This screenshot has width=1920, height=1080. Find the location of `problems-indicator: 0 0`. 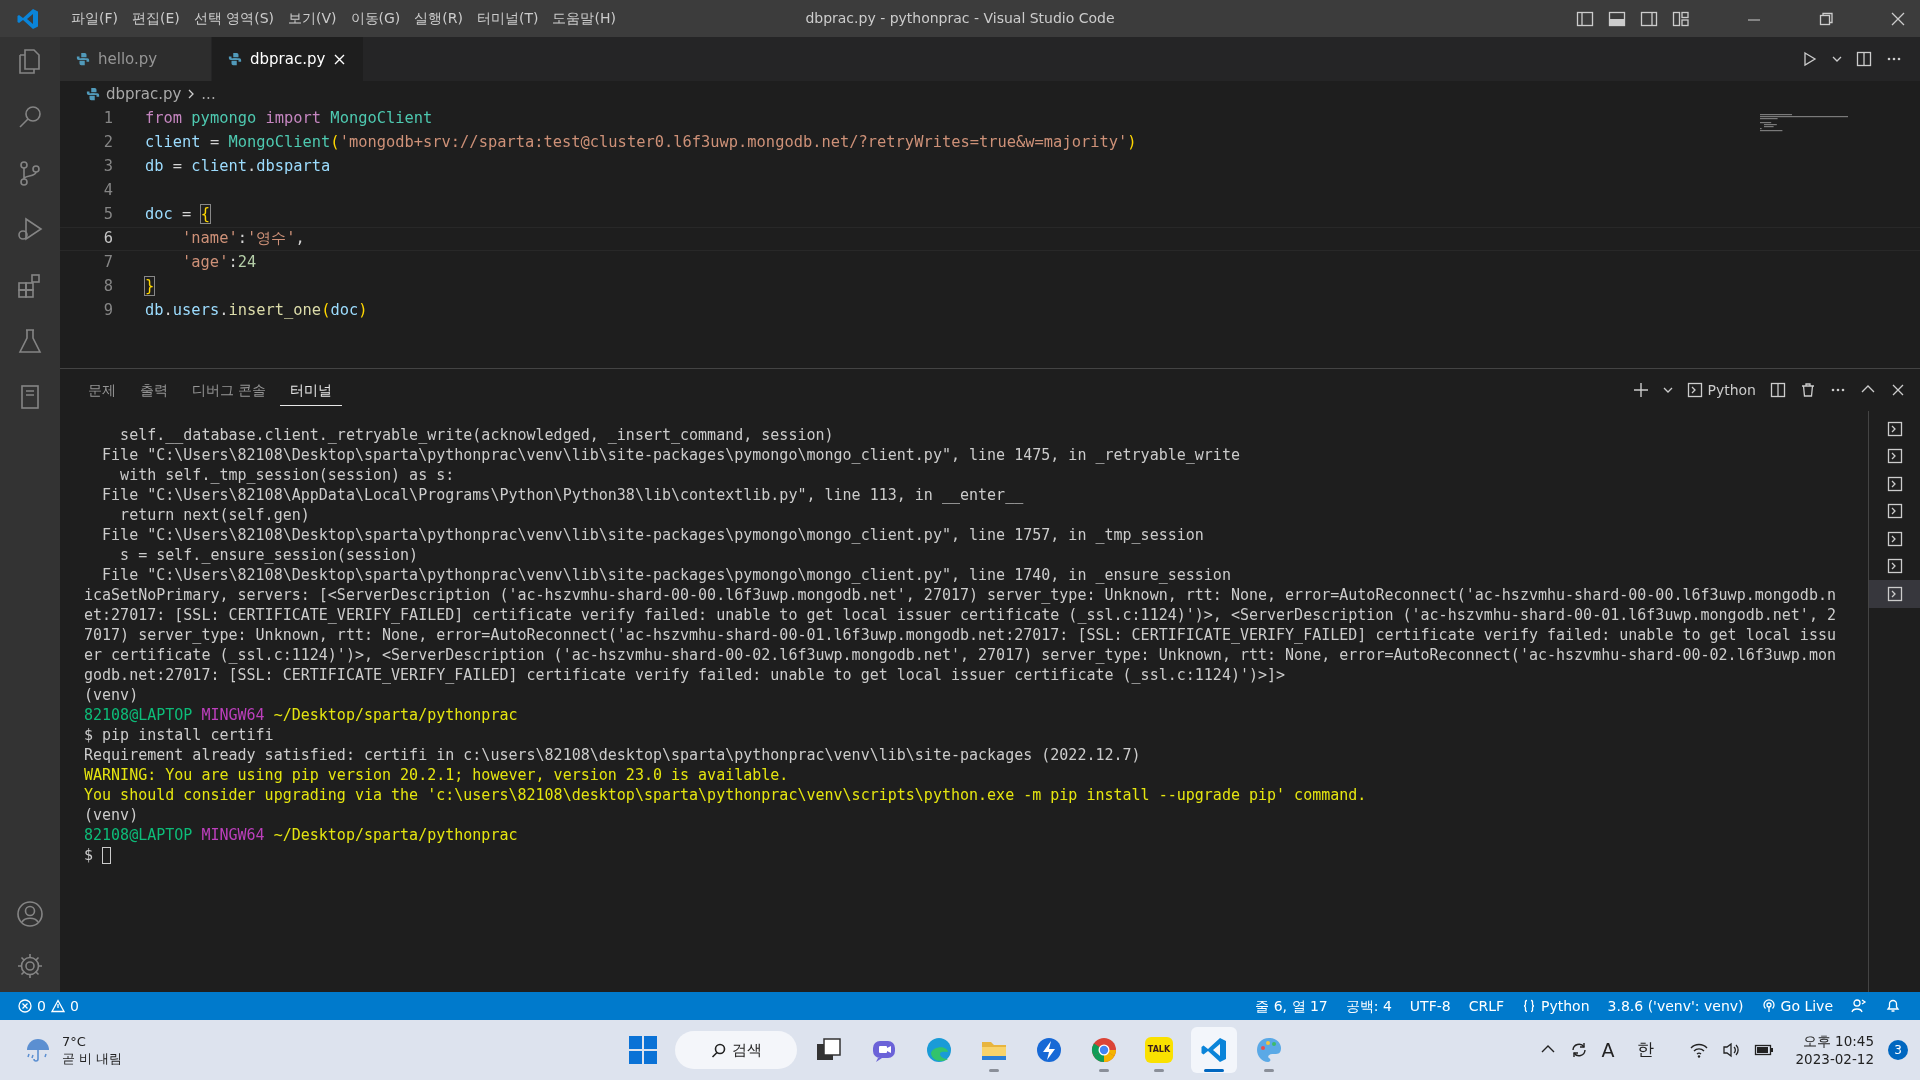

problems-indicator: 0 0 is located at coordinates (53, 1006).